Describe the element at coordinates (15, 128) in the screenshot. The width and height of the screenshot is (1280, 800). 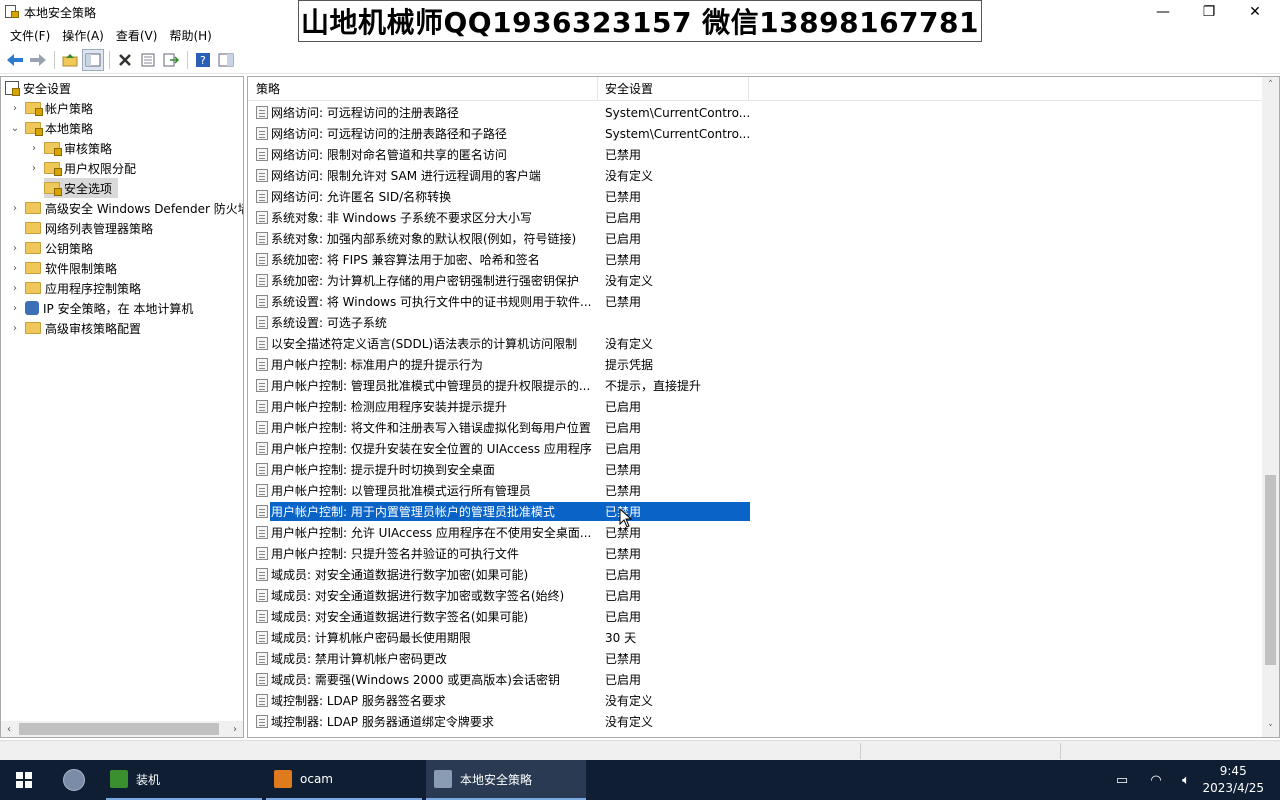
I see `chevron-down-icon: ⌄` at that location.